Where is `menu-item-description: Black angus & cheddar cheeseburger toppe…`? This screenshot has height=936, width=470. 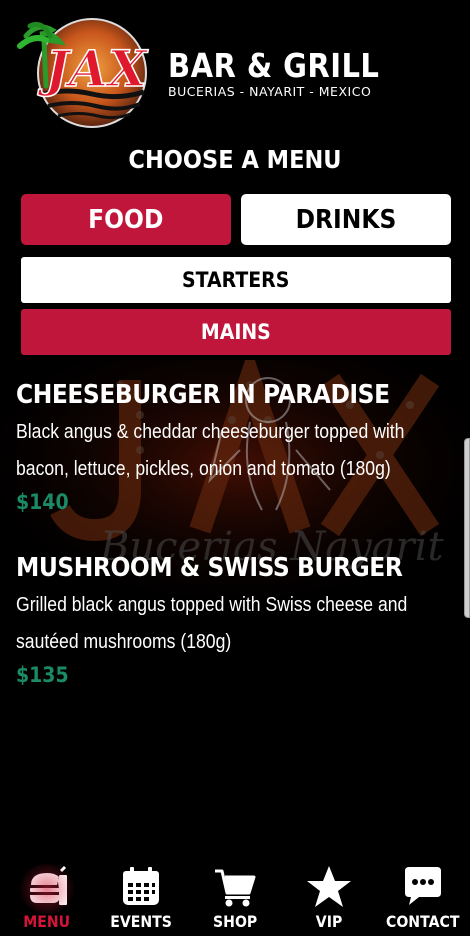
menu-item-description: Black angus & cheddar cheeseburger toppe… is located at coordinates (210, 450).